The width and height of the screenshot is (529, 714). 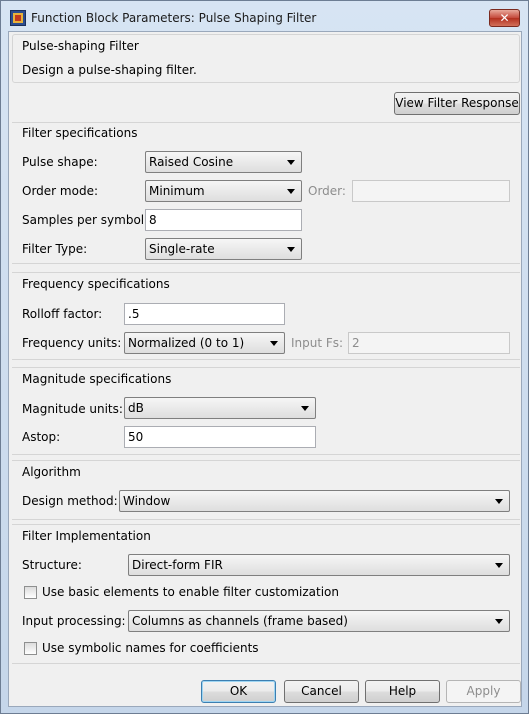 What do you see at coordinates (30, 648) in the screenshot?
I see `symbolic-names-checkbox` at bounding box center [30, 648].